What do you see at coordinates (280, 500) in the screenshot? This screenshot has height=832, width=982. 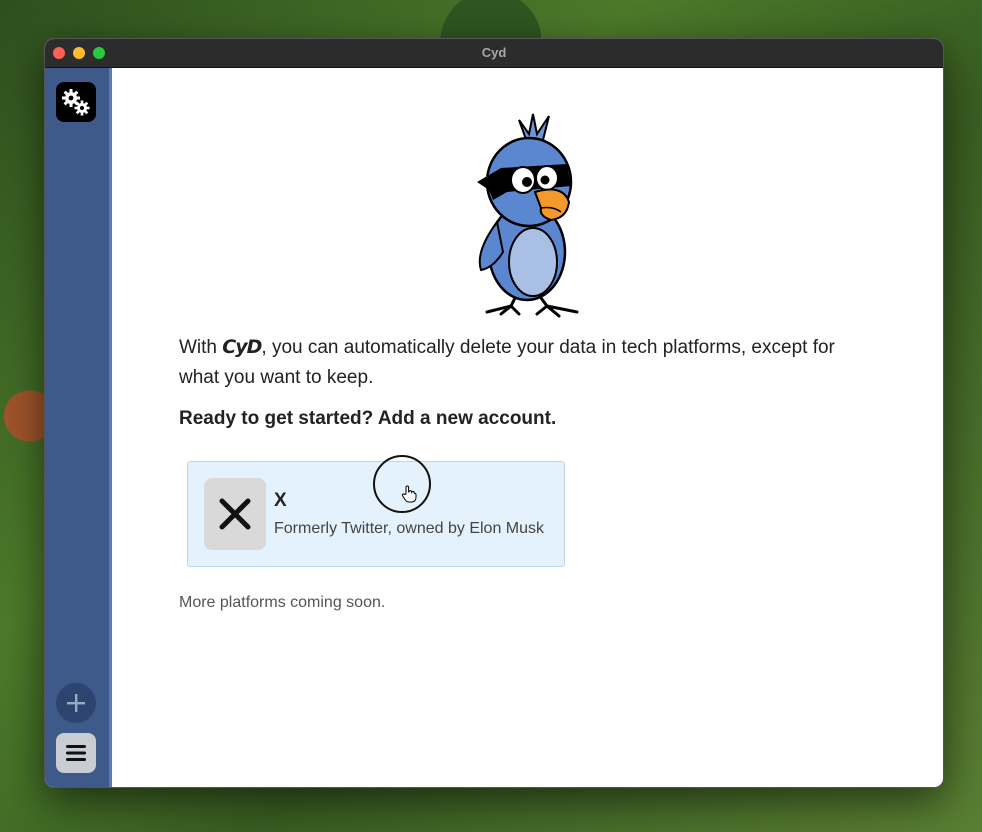 I see `platform-name: X` at bounding box center [280, 500].